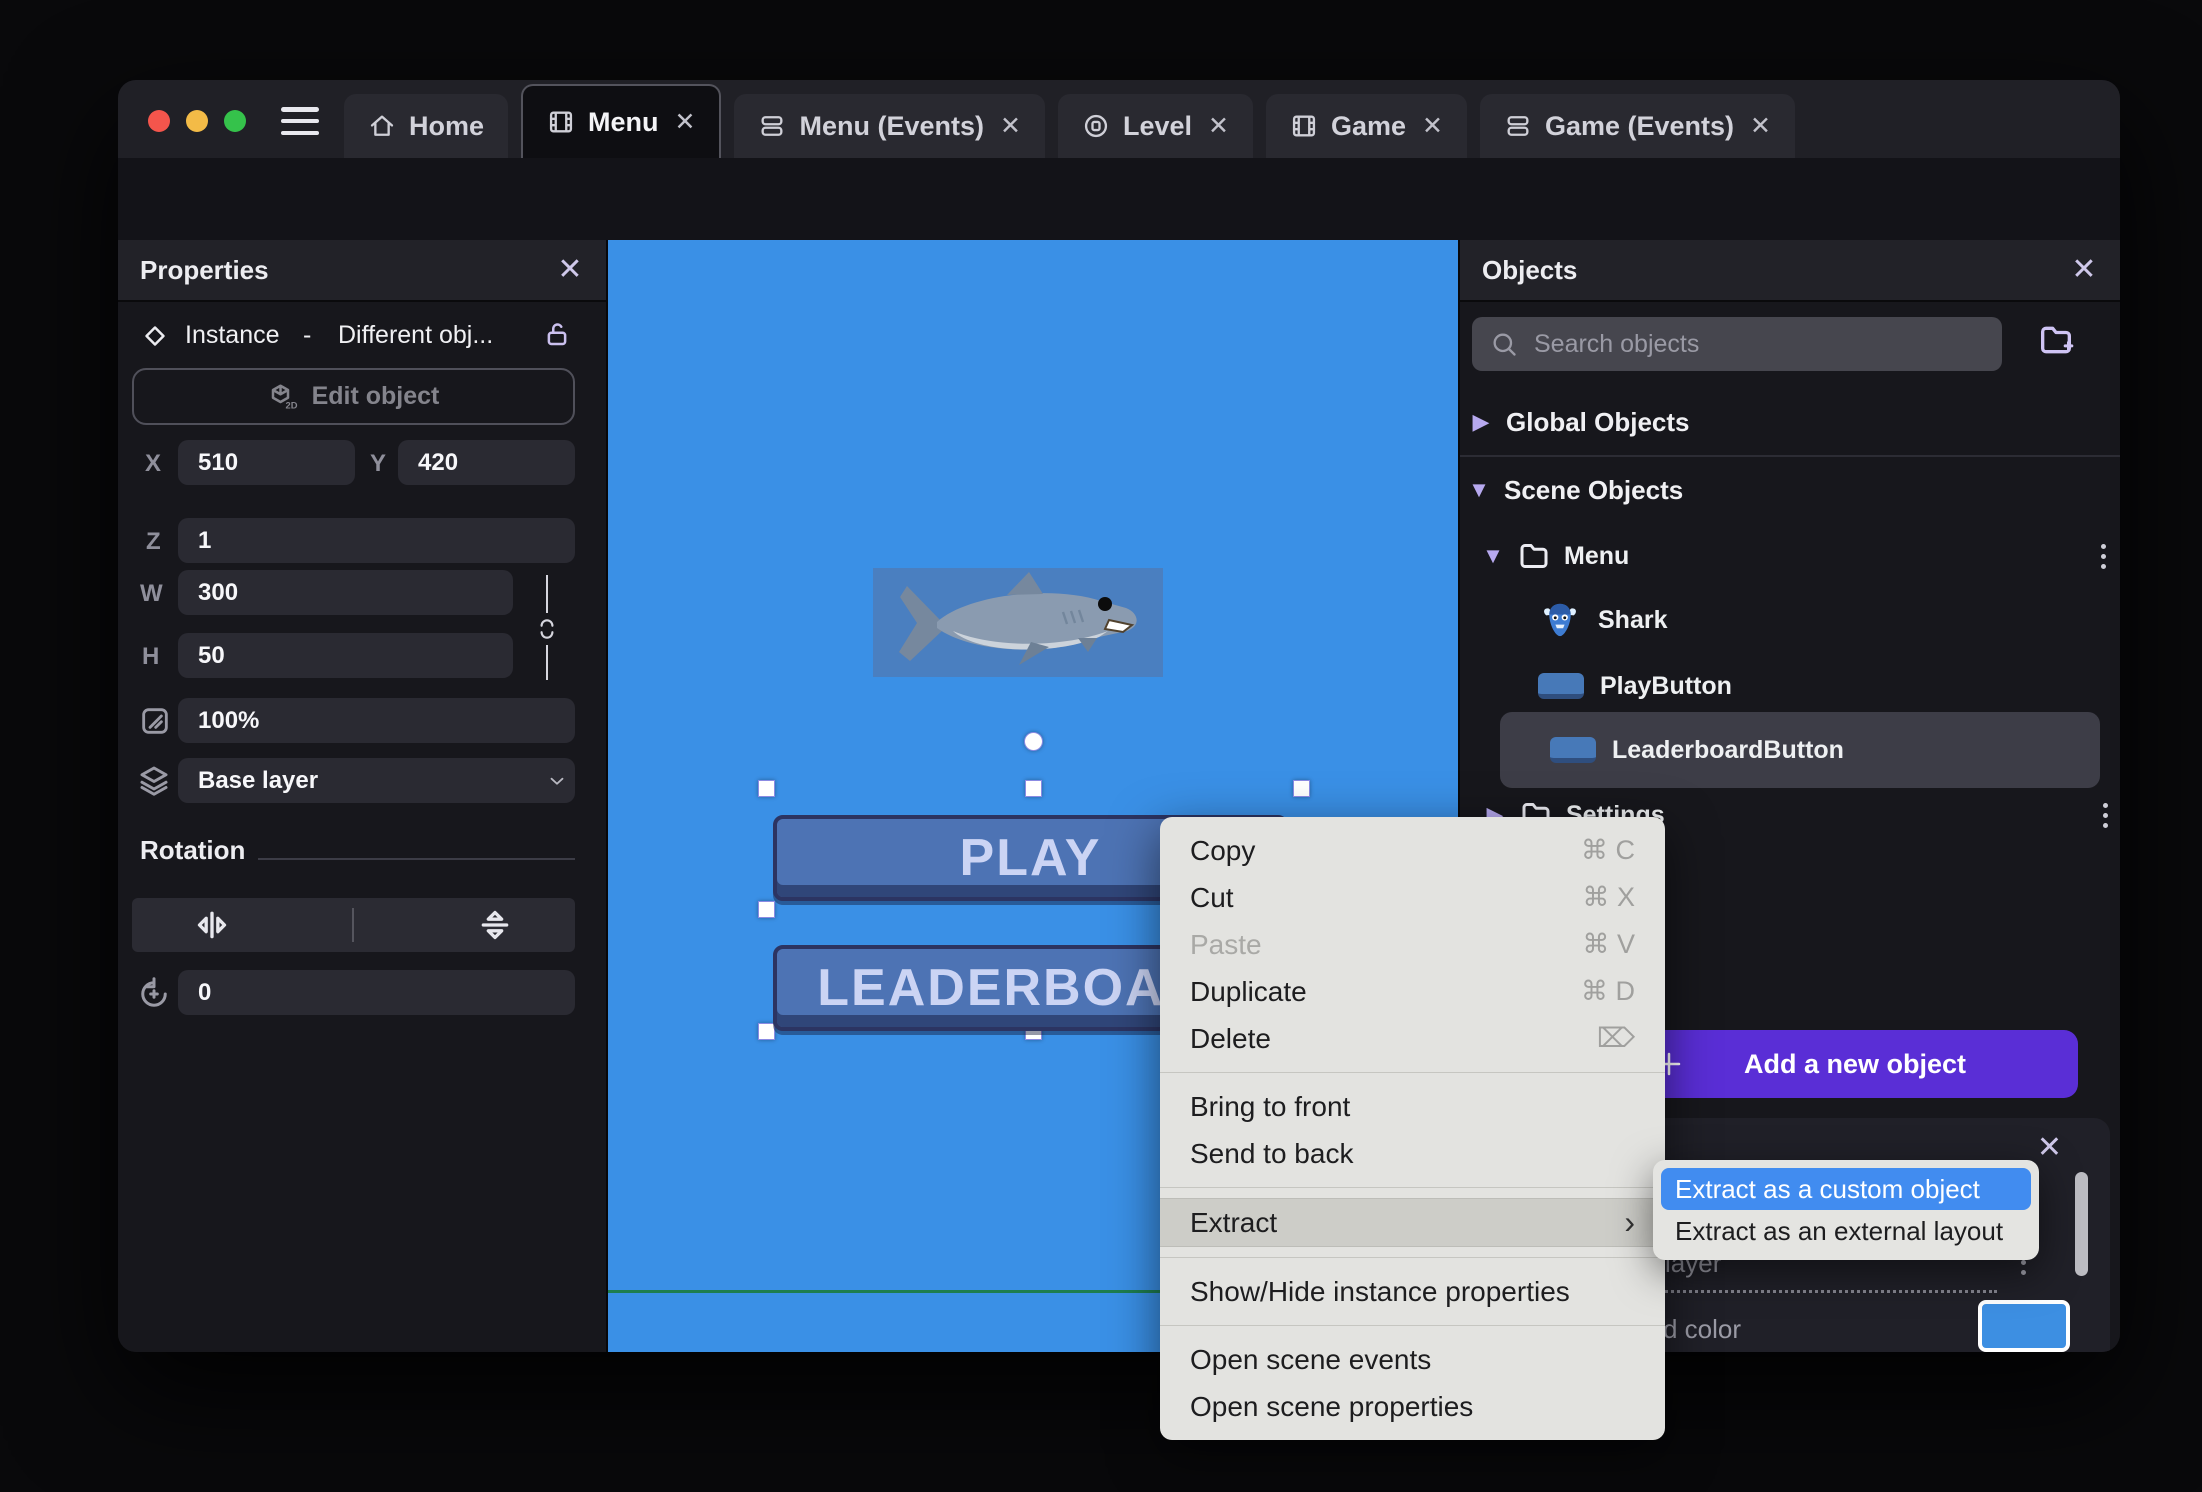  I want to click on tree-item-playbutton: PlayButton, so click(1790, 686).